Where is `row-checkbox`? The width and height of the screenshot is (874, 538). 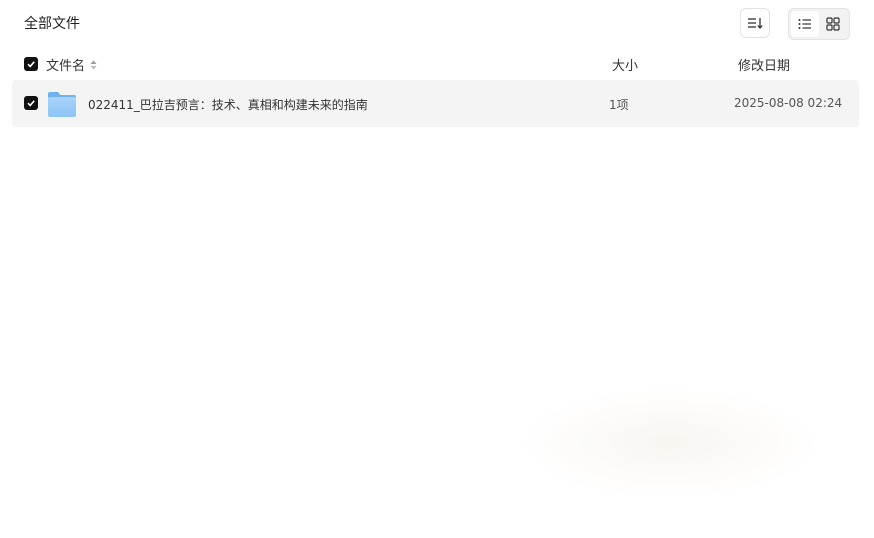 row-checkbox is located at coordinates (31, 103).